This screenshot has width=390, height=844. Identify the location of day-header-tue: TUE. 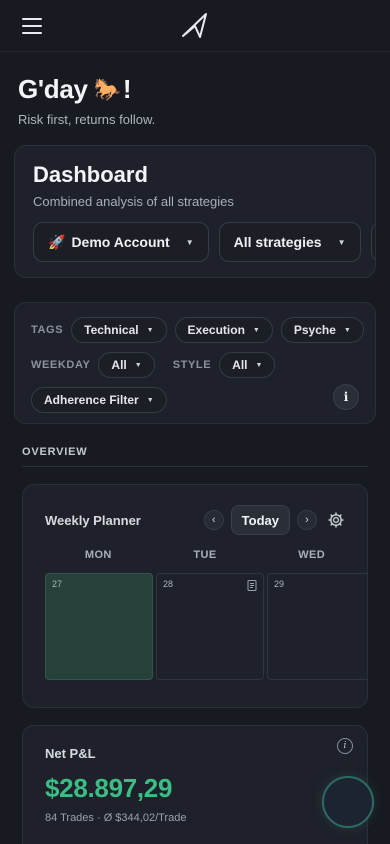
(205, 555).